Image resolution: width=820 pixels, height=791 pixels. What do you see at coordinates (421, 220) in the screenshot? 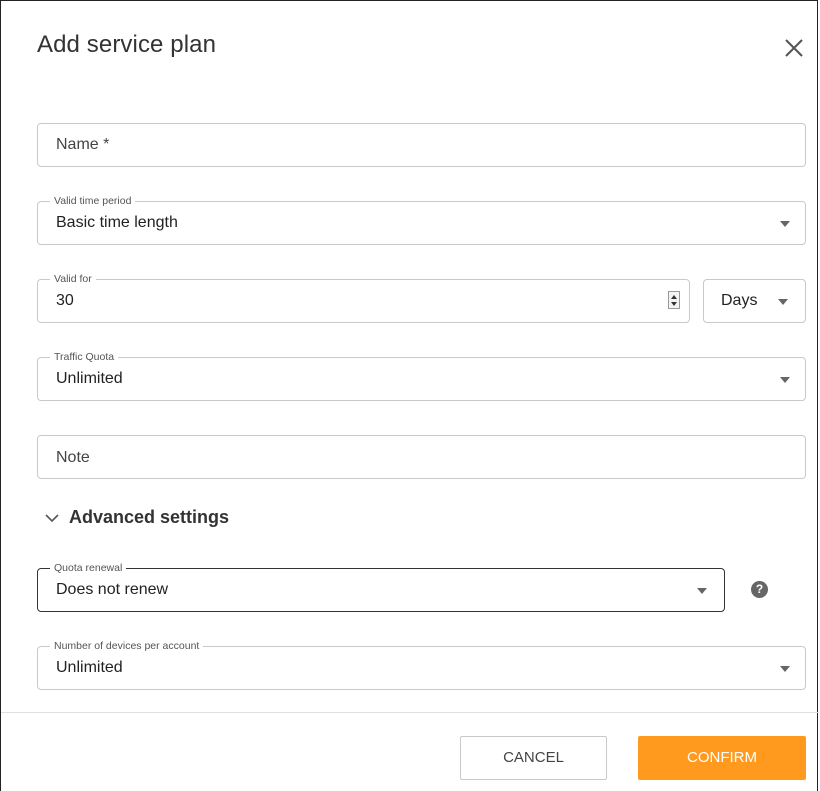
I see `valid-time-period-select: Valid time period Basic time length` at bounding box center [421, 220].